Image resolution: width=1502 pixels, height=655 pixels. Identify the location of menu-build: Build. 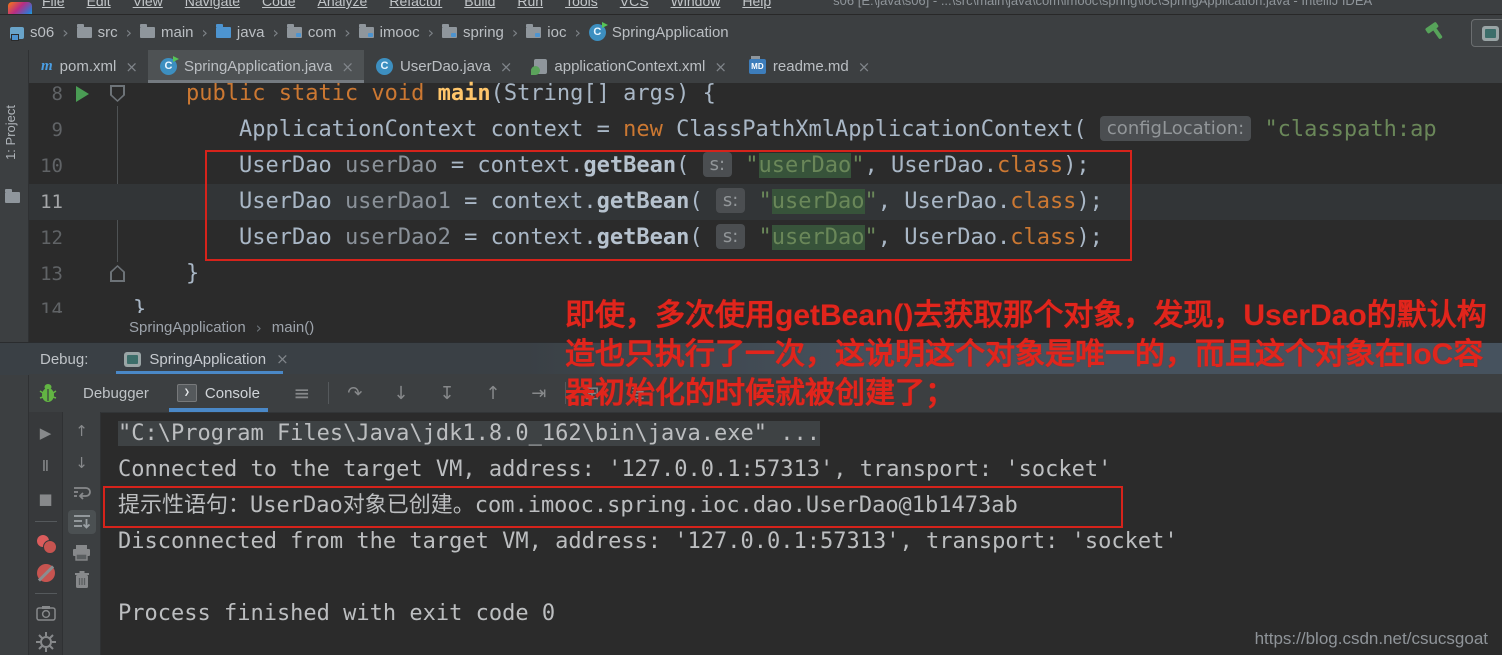
(479, 7).